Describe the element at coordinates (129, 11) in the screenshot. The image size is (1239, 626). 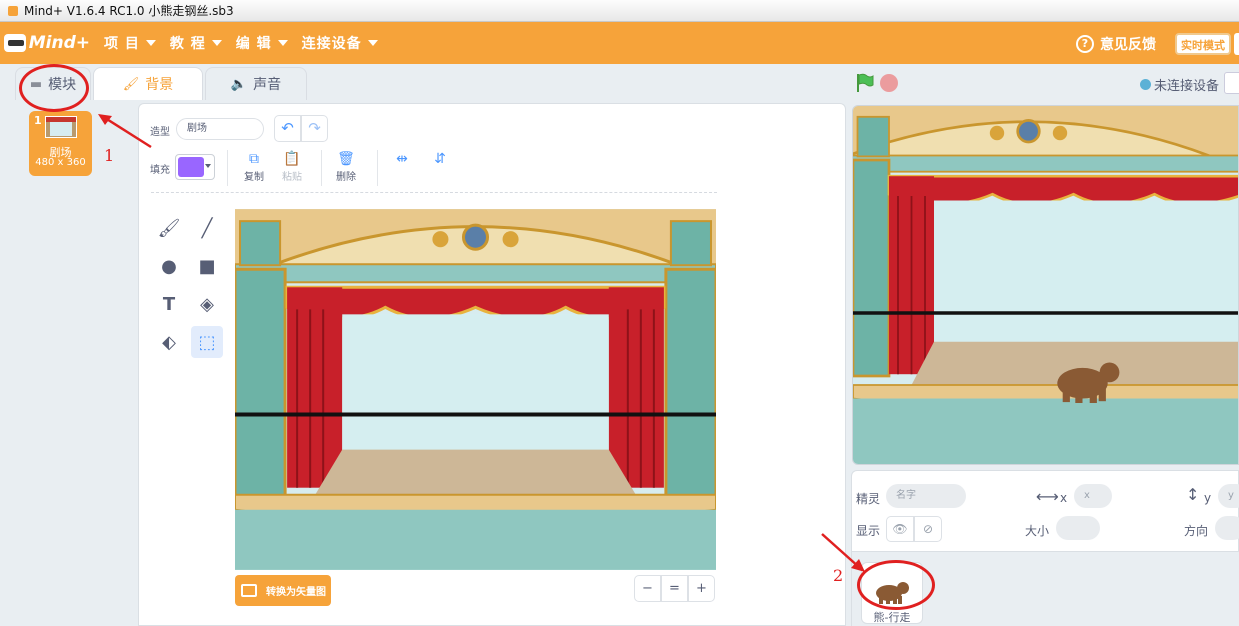
I see `window-title: Mind+ V1.6.4 RC1.0 小熊走钢丝.sb3` at that location.